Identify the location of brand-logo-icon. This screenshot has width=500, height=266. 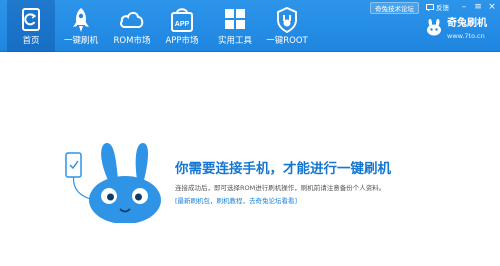
(434, 27).